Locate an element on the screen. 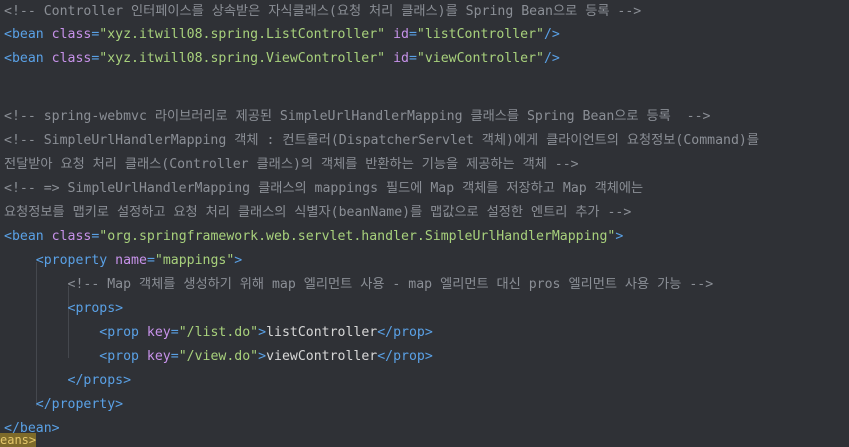 Image resolution: width=849 pixels, height=447 pixels. code-line: </property> is located at coordinates (63, 405).